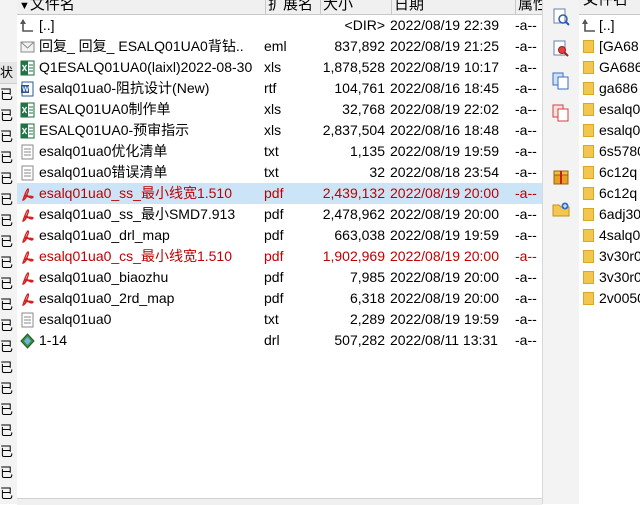  What do you see at coordinates (293, 7) in the screenshot?
I see `column-header-ext: 扩展名` at bounding box center [293, 7].